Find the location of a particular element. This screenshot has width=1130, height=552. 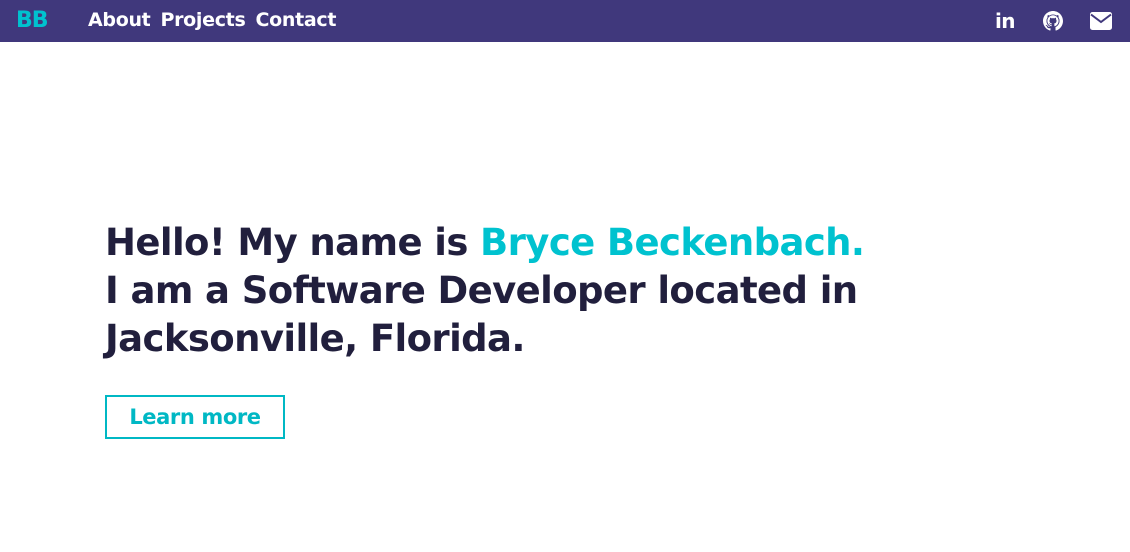

hero-name: Bryce Beckenbach. is located at coordinates (672, 242).